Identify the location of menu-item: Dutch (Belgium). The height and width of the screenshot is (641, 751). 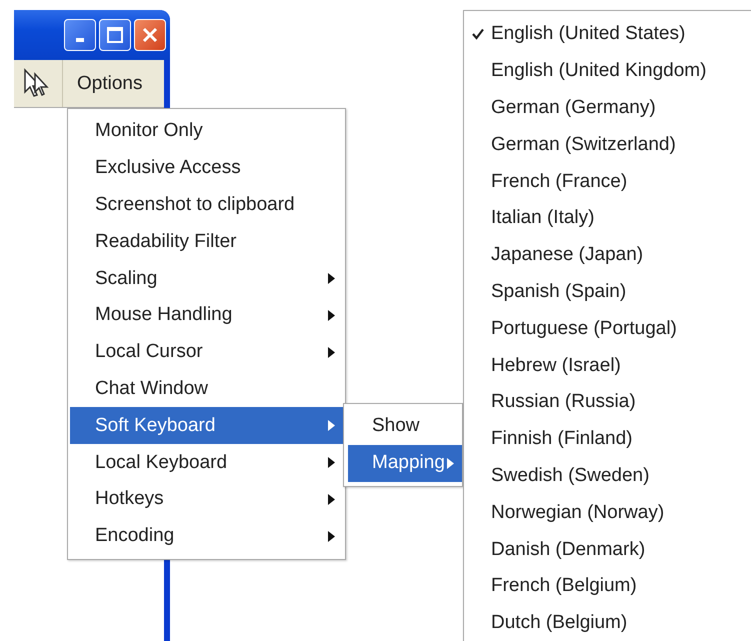
(608, 622).